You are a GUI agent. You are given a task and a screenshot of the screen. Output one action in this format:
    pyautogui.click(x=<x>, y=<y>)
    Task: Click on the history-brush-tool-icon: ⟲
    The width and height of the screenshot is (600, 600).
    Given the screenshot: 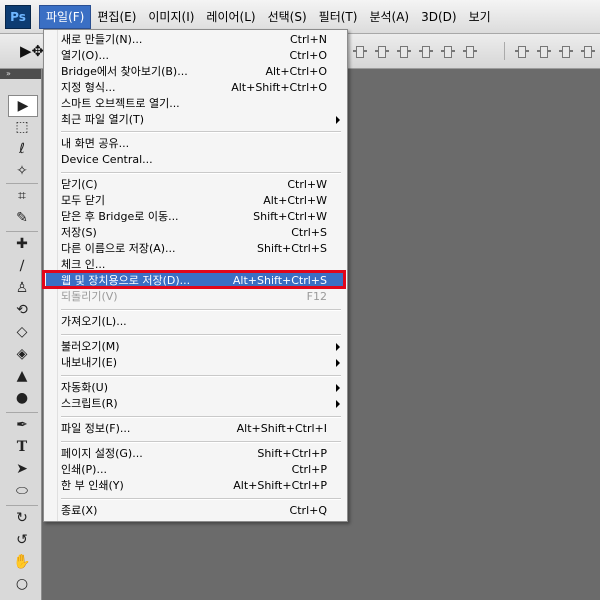 What is the action you would take?
    pyautogui.click(x=22, y=310)
    